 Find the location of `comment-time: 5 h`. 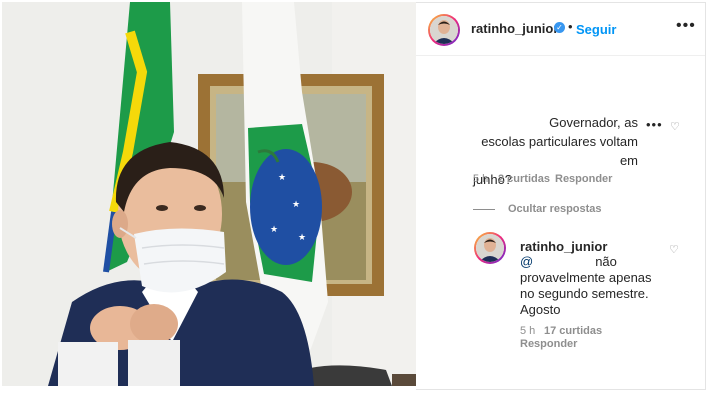

comment-time: 5 h is located at coordinates (481, 179).